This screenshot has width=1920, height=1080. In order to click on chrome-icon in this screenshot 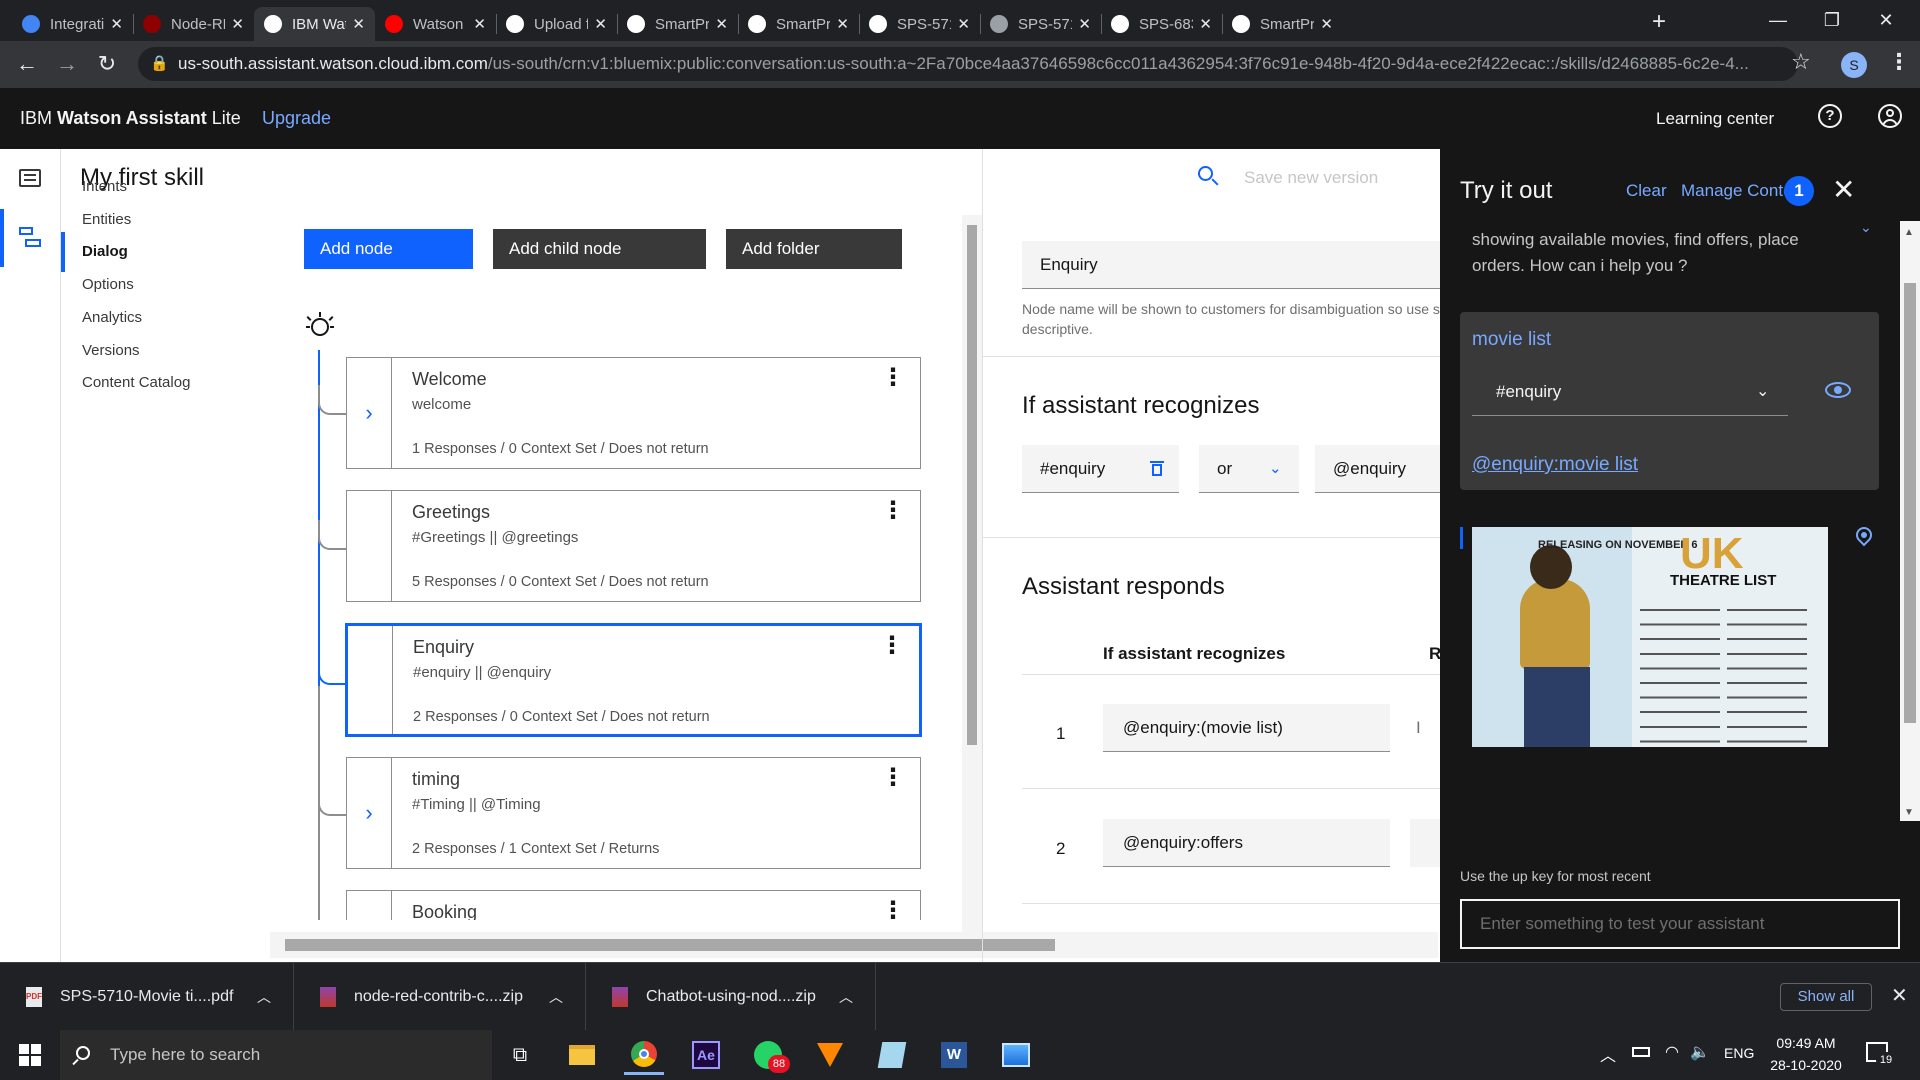, I will do `click(644, 1055)`.